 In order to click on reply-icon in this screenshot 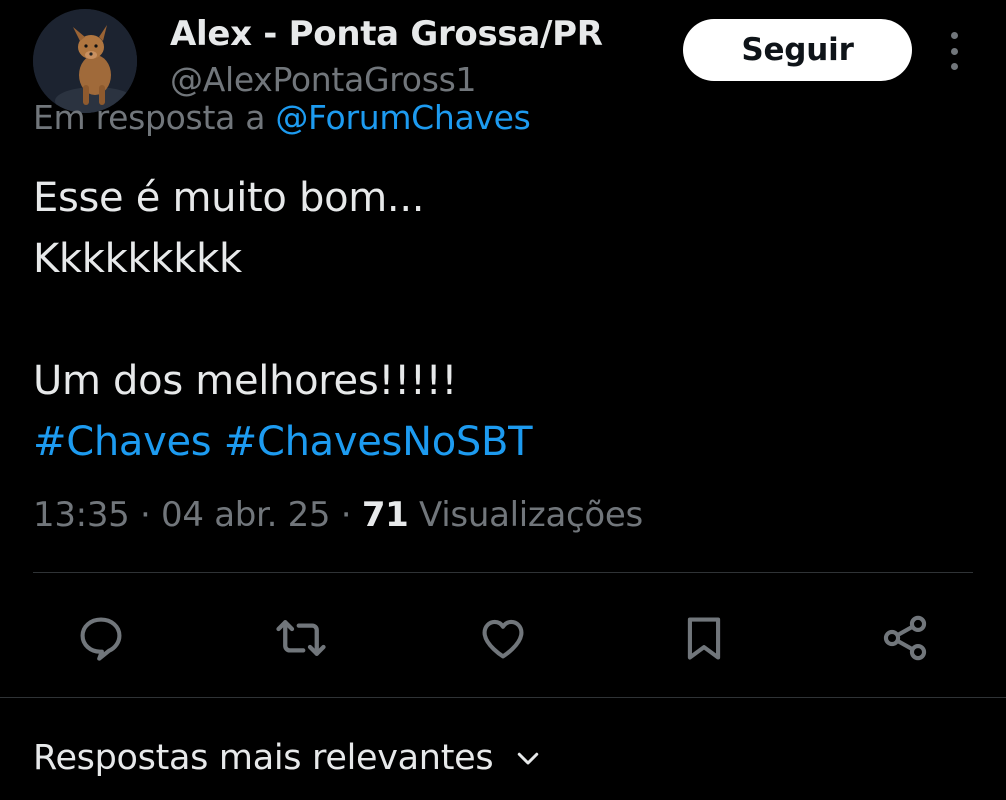, I will do `click(101, 639)`.